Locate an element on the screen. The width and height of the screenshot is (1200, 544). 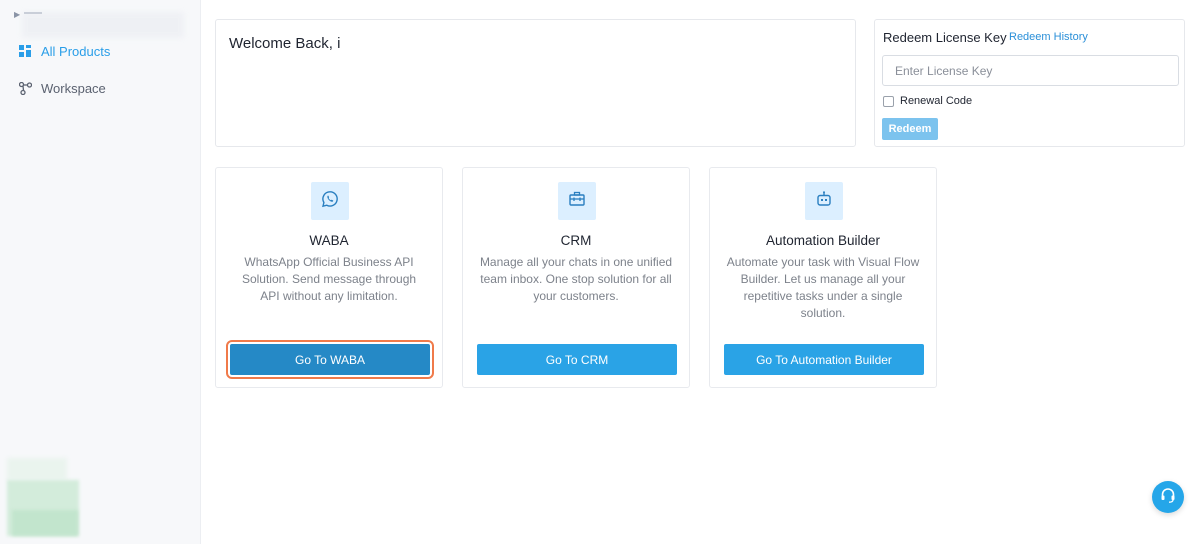
headset-icon is located at coordinates (1168, 497).